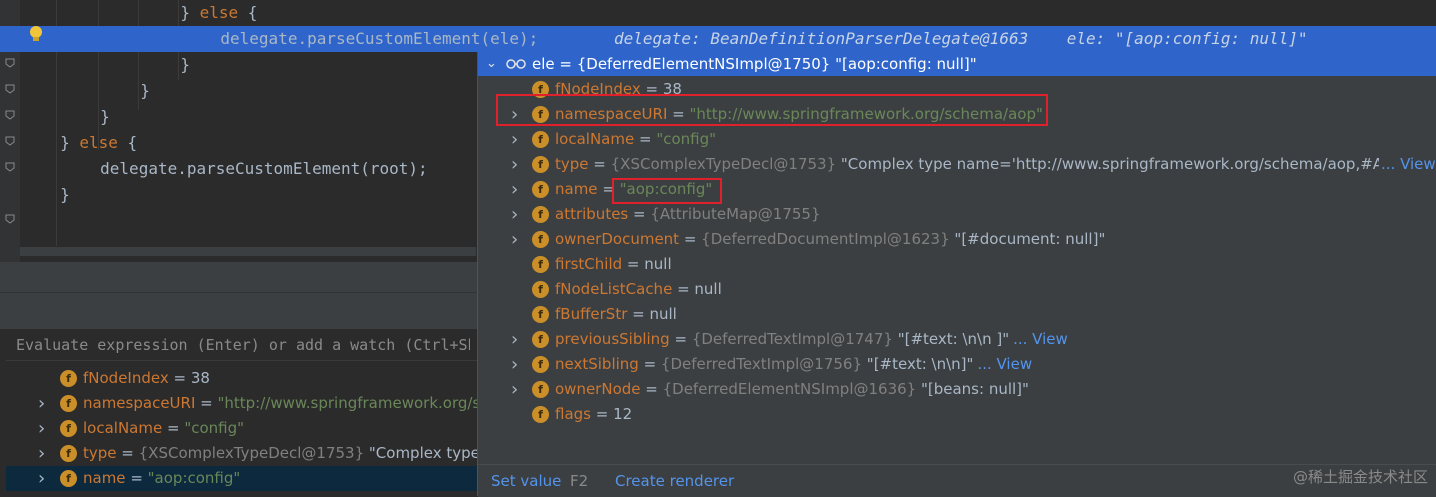 Image resolution: width=1436 pixels, height=497 pixels. What do you see at coordinates (957, 289) in the screenshot?
I see `variable-row: f fNodeListCache = null` at bounding box center [957, 289].